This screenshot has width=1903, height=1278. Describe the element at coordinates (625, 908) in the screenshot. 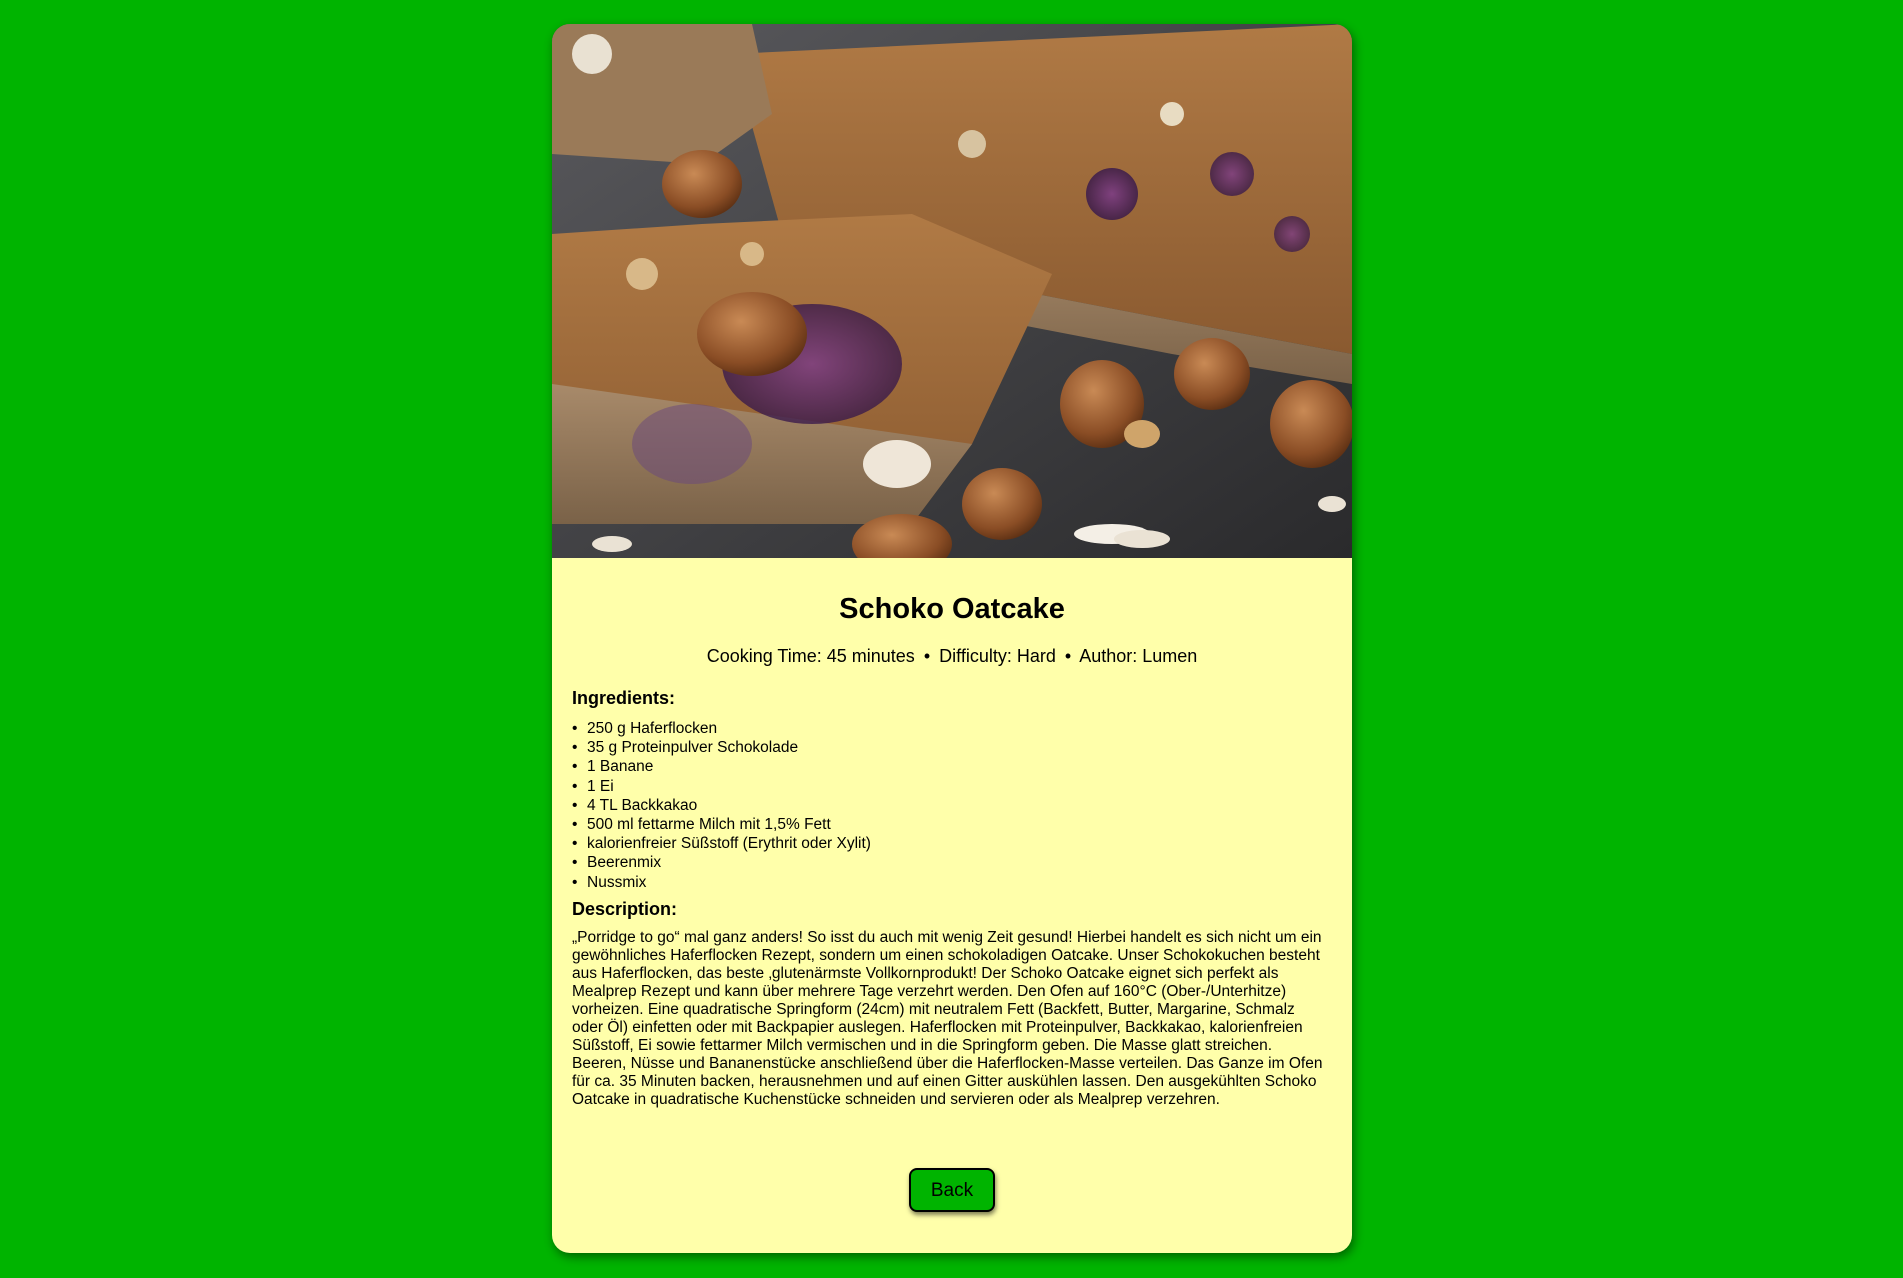

I see `description-heading: Description:` at that location.